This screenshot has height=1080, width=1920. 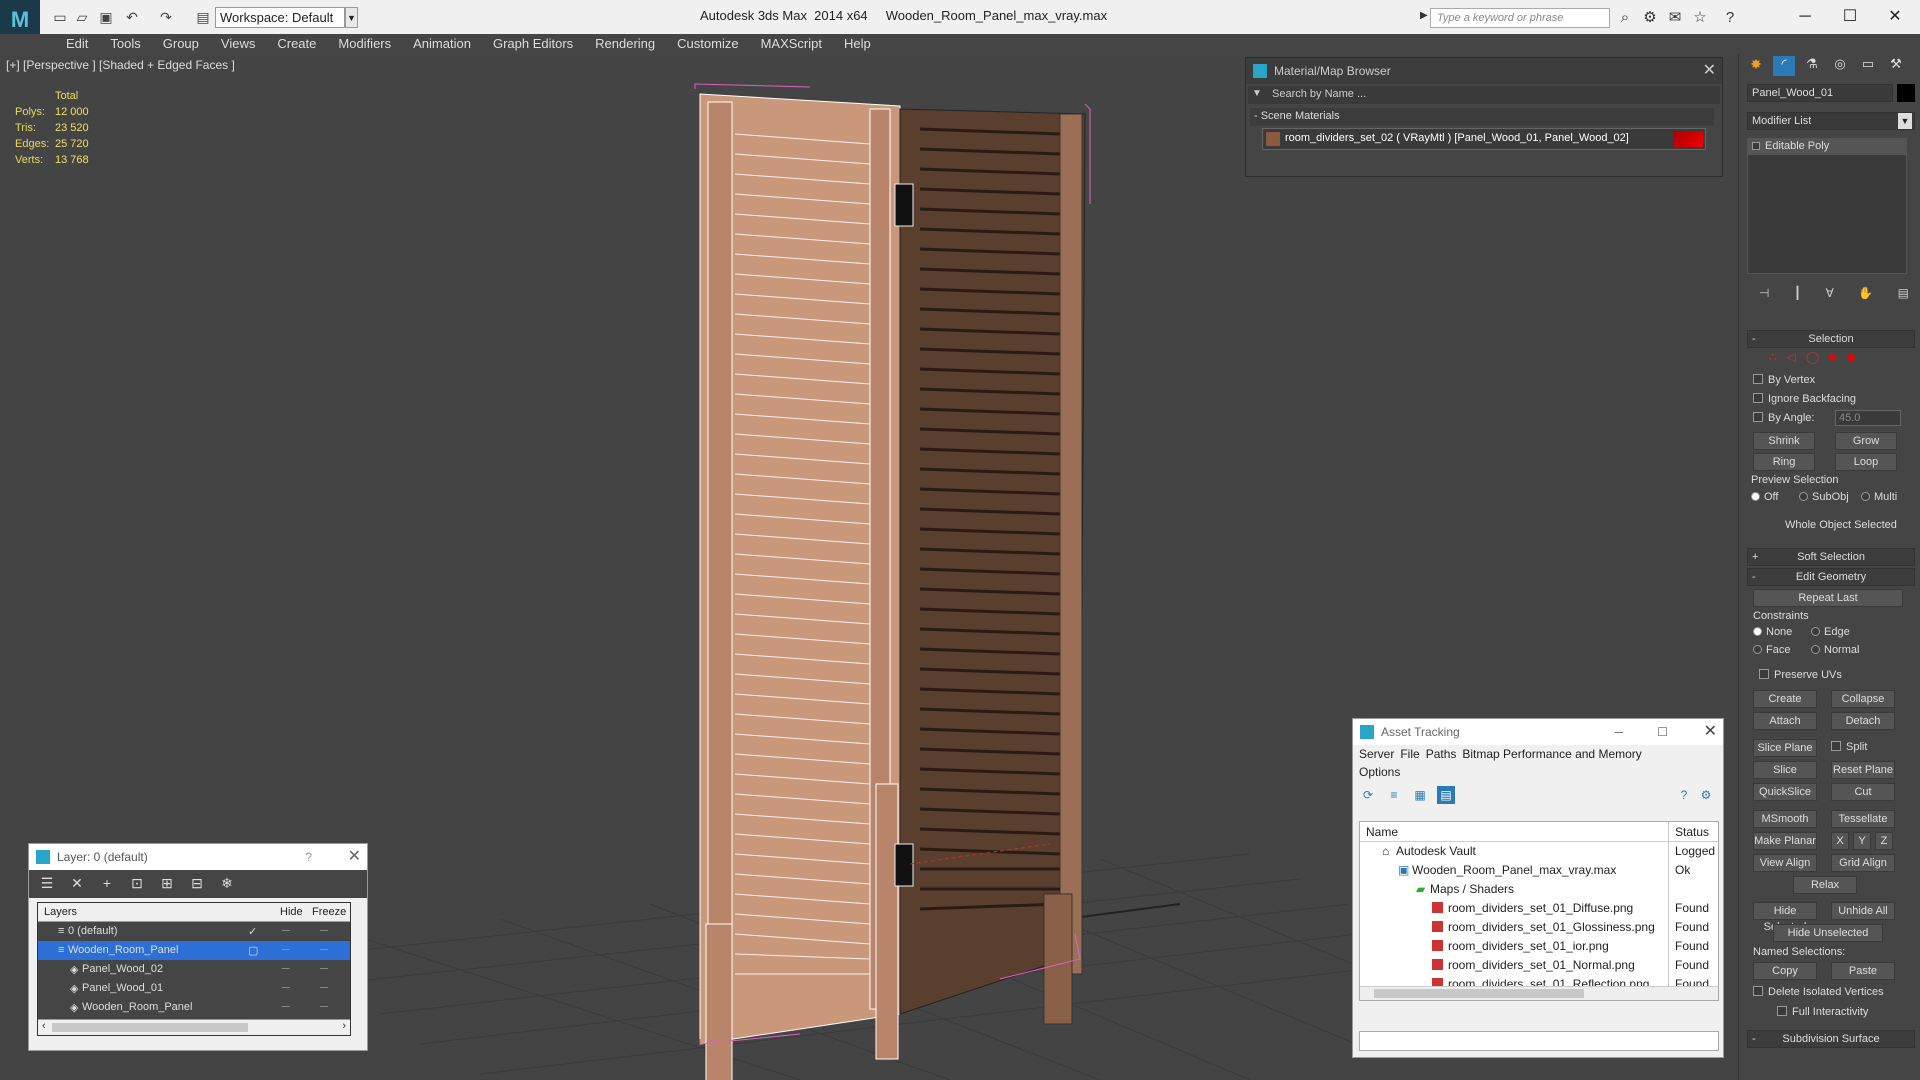 What do you see at coordinates (1863, 792) in the screenshot?
I see `cut-button: Cut` at bounding box center [1863, 792].